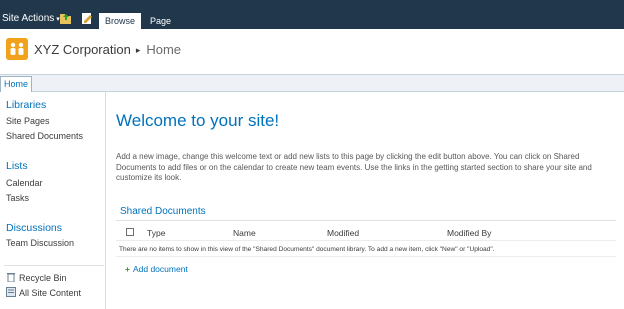 This screenshot has height=309, width=624. Describe the element at coordinates (163, 211) in the screenshot. I see `shared-documents-webpart-title: Shared Documents` at that location.